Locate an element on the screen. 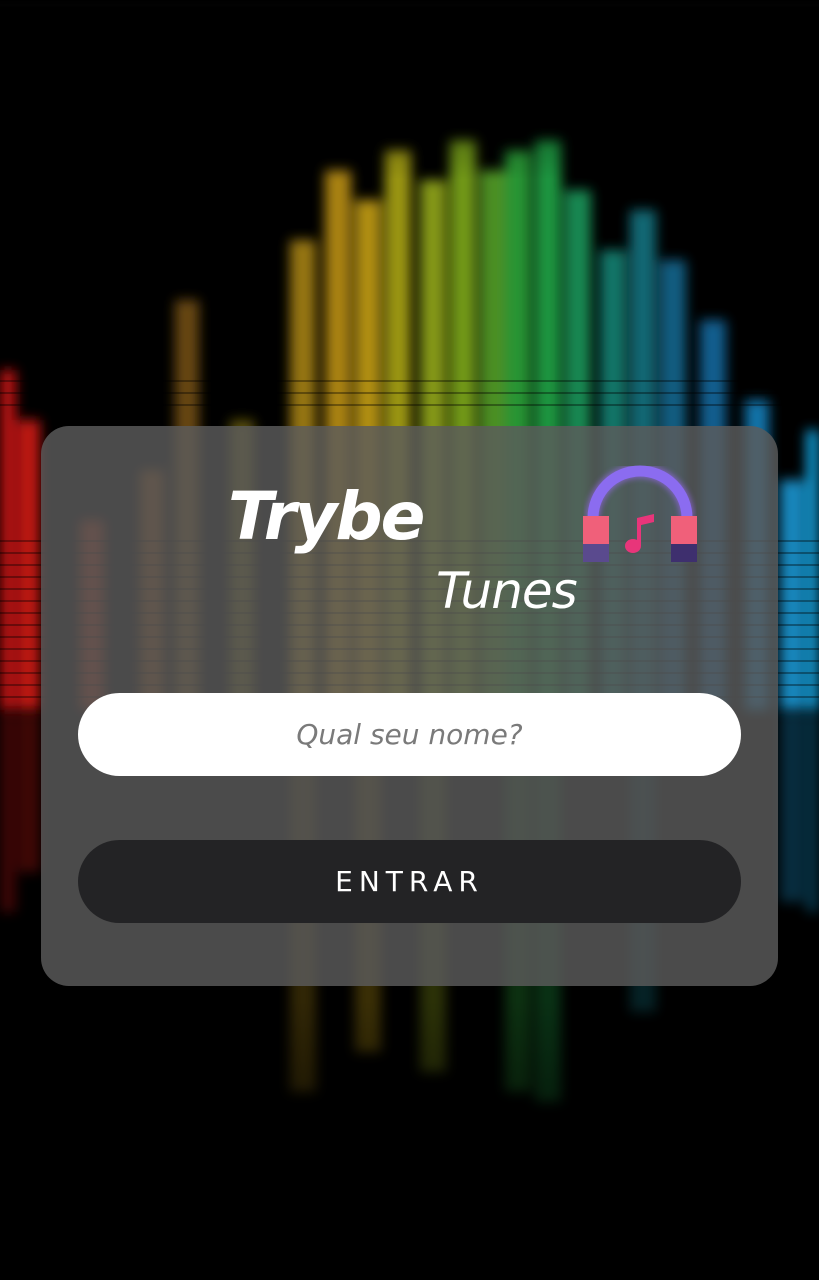 This screenshot has width=819, height=1280. name-input is located at coordinates (409, 734).